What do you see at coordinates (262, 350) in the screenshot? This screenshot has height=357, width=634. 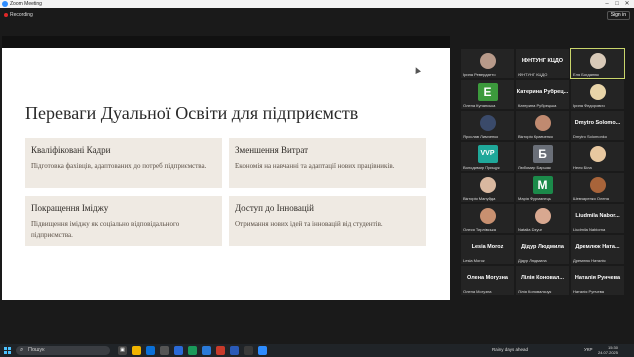 I see `zoom-taskbar-icon` at bounding box center [262, 350].